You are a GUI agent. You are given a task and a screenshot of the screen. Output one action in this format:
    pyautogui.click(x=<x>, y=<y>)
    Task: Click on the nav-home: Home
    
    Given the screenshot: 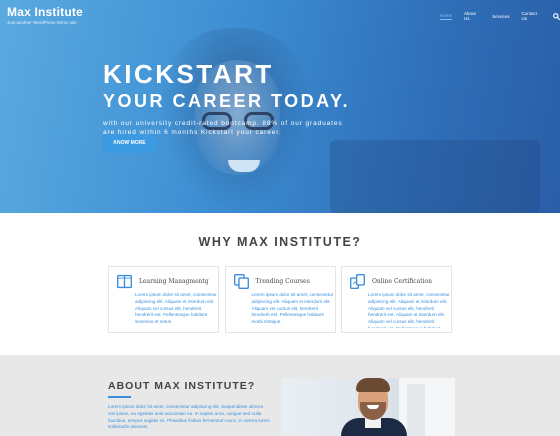 What is the action you would take?
    pyautogui.click(x=446, y=16)
    